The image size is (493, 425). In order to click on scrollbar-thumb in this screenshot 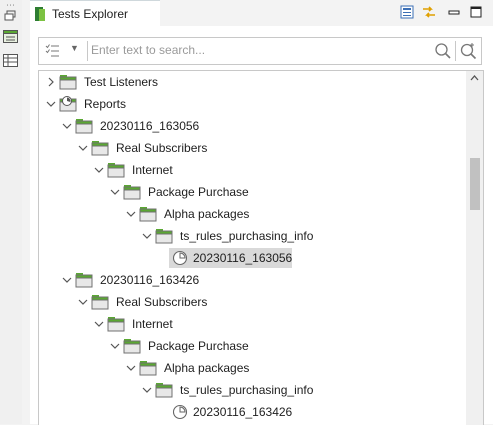, I will do `click(475, 184)`.